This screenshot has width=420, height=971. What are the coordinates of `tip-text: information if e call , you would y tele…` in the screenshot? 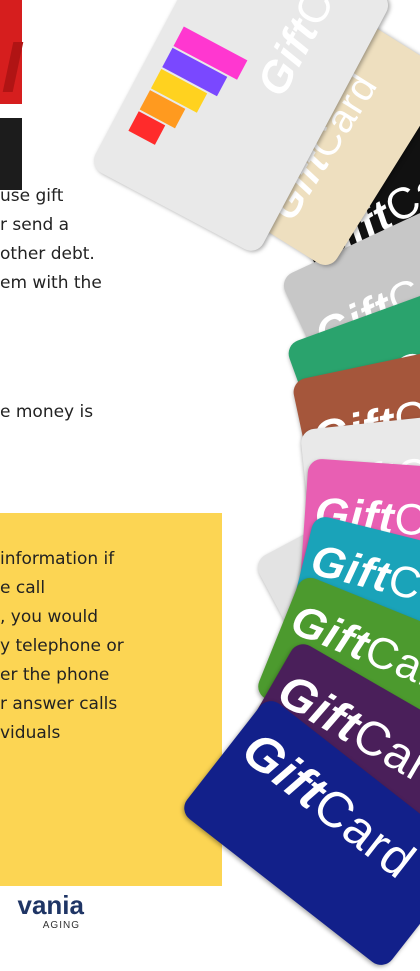 It's located at (107, 646).